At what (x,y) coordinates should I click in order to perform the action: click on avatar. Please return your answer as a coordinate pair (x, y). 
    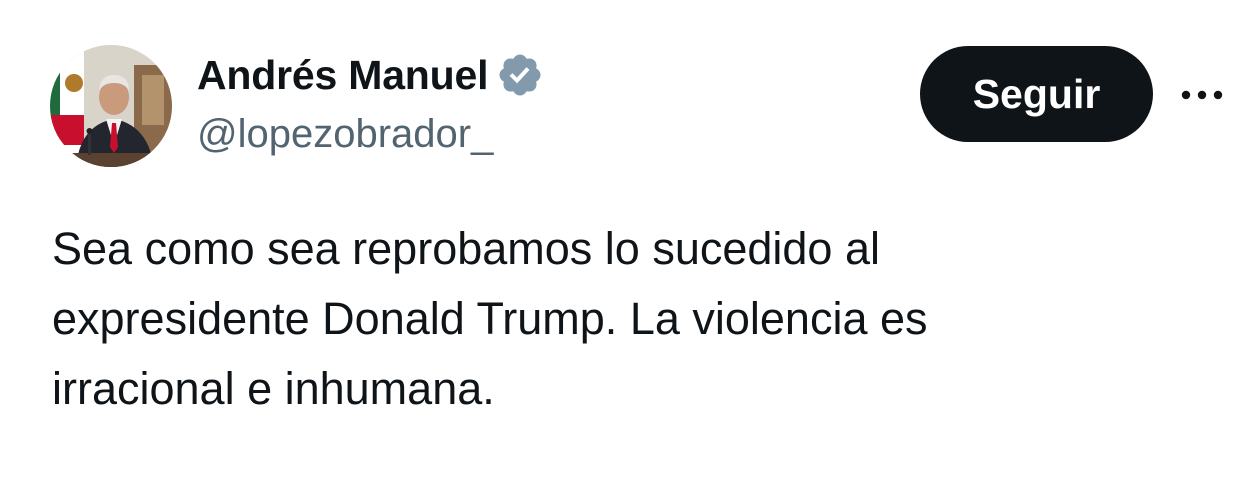
    Looking at the image, I should click on (111, 106).